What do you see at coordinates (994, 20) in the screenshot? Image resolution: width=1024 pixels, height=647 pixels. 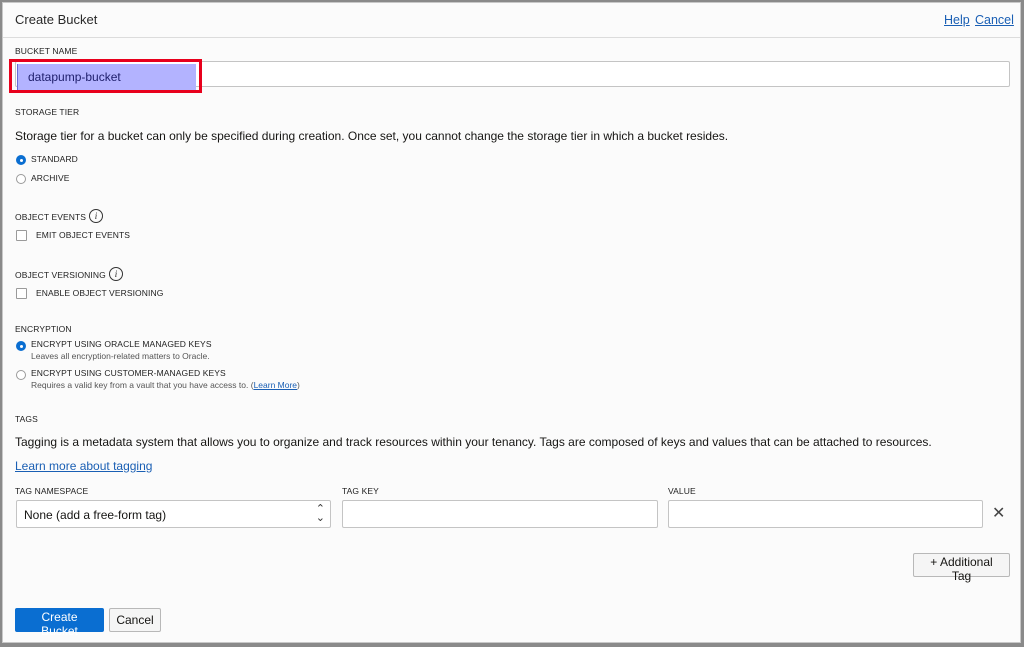 I see `header-cancel-link: Cancel` at bounding box center [994, 20].